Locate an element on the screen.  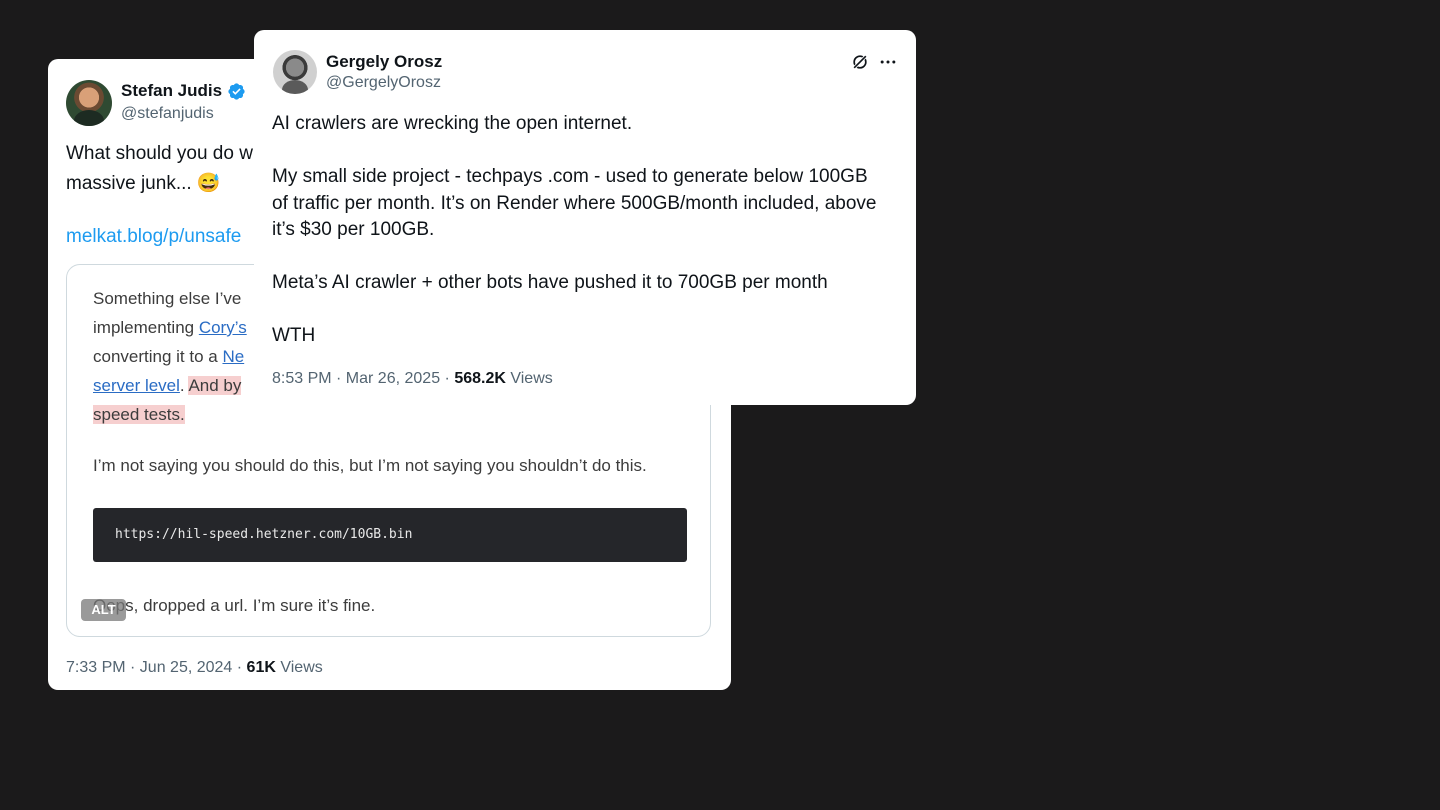
quote-highlight: And by is located at coordinates (215, 385).